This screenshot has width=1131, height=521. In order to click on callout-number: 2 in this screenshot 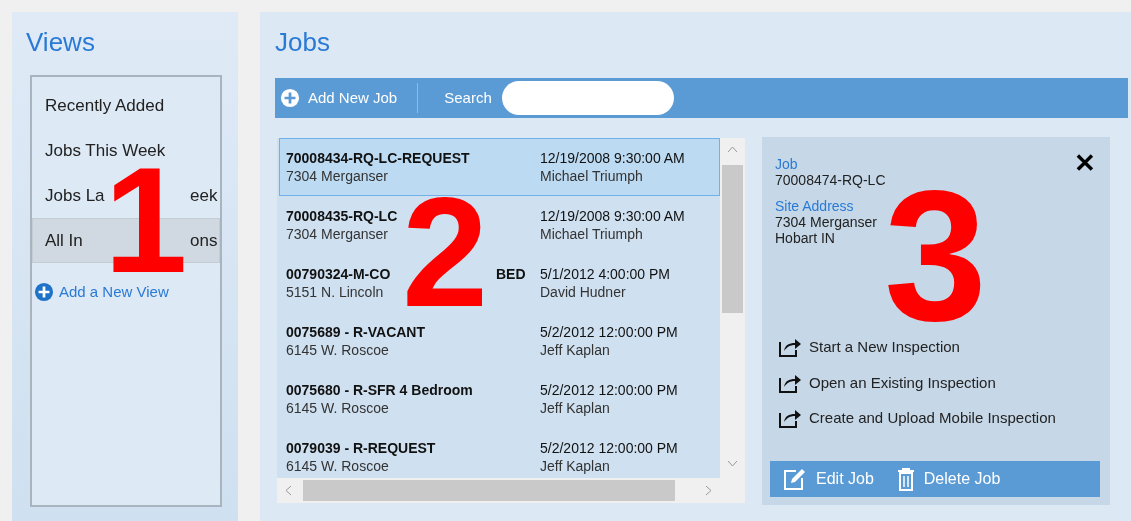, I will do `click(443, 253)`.